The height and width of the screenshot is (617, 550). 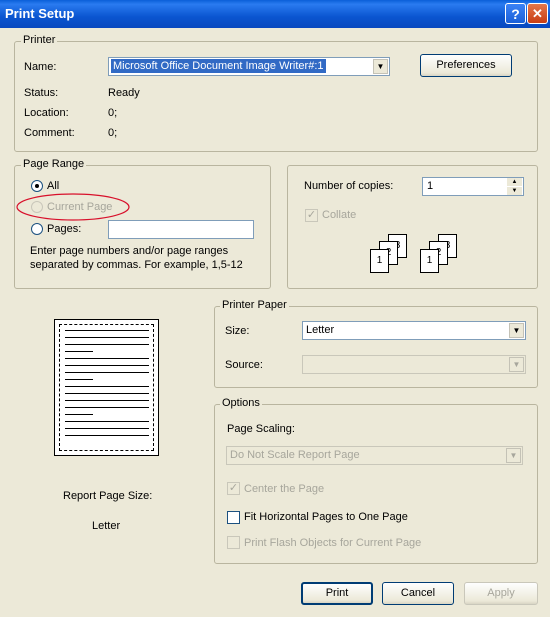 I want to click on printer-legend: Printer, so click(x=39, y=40).